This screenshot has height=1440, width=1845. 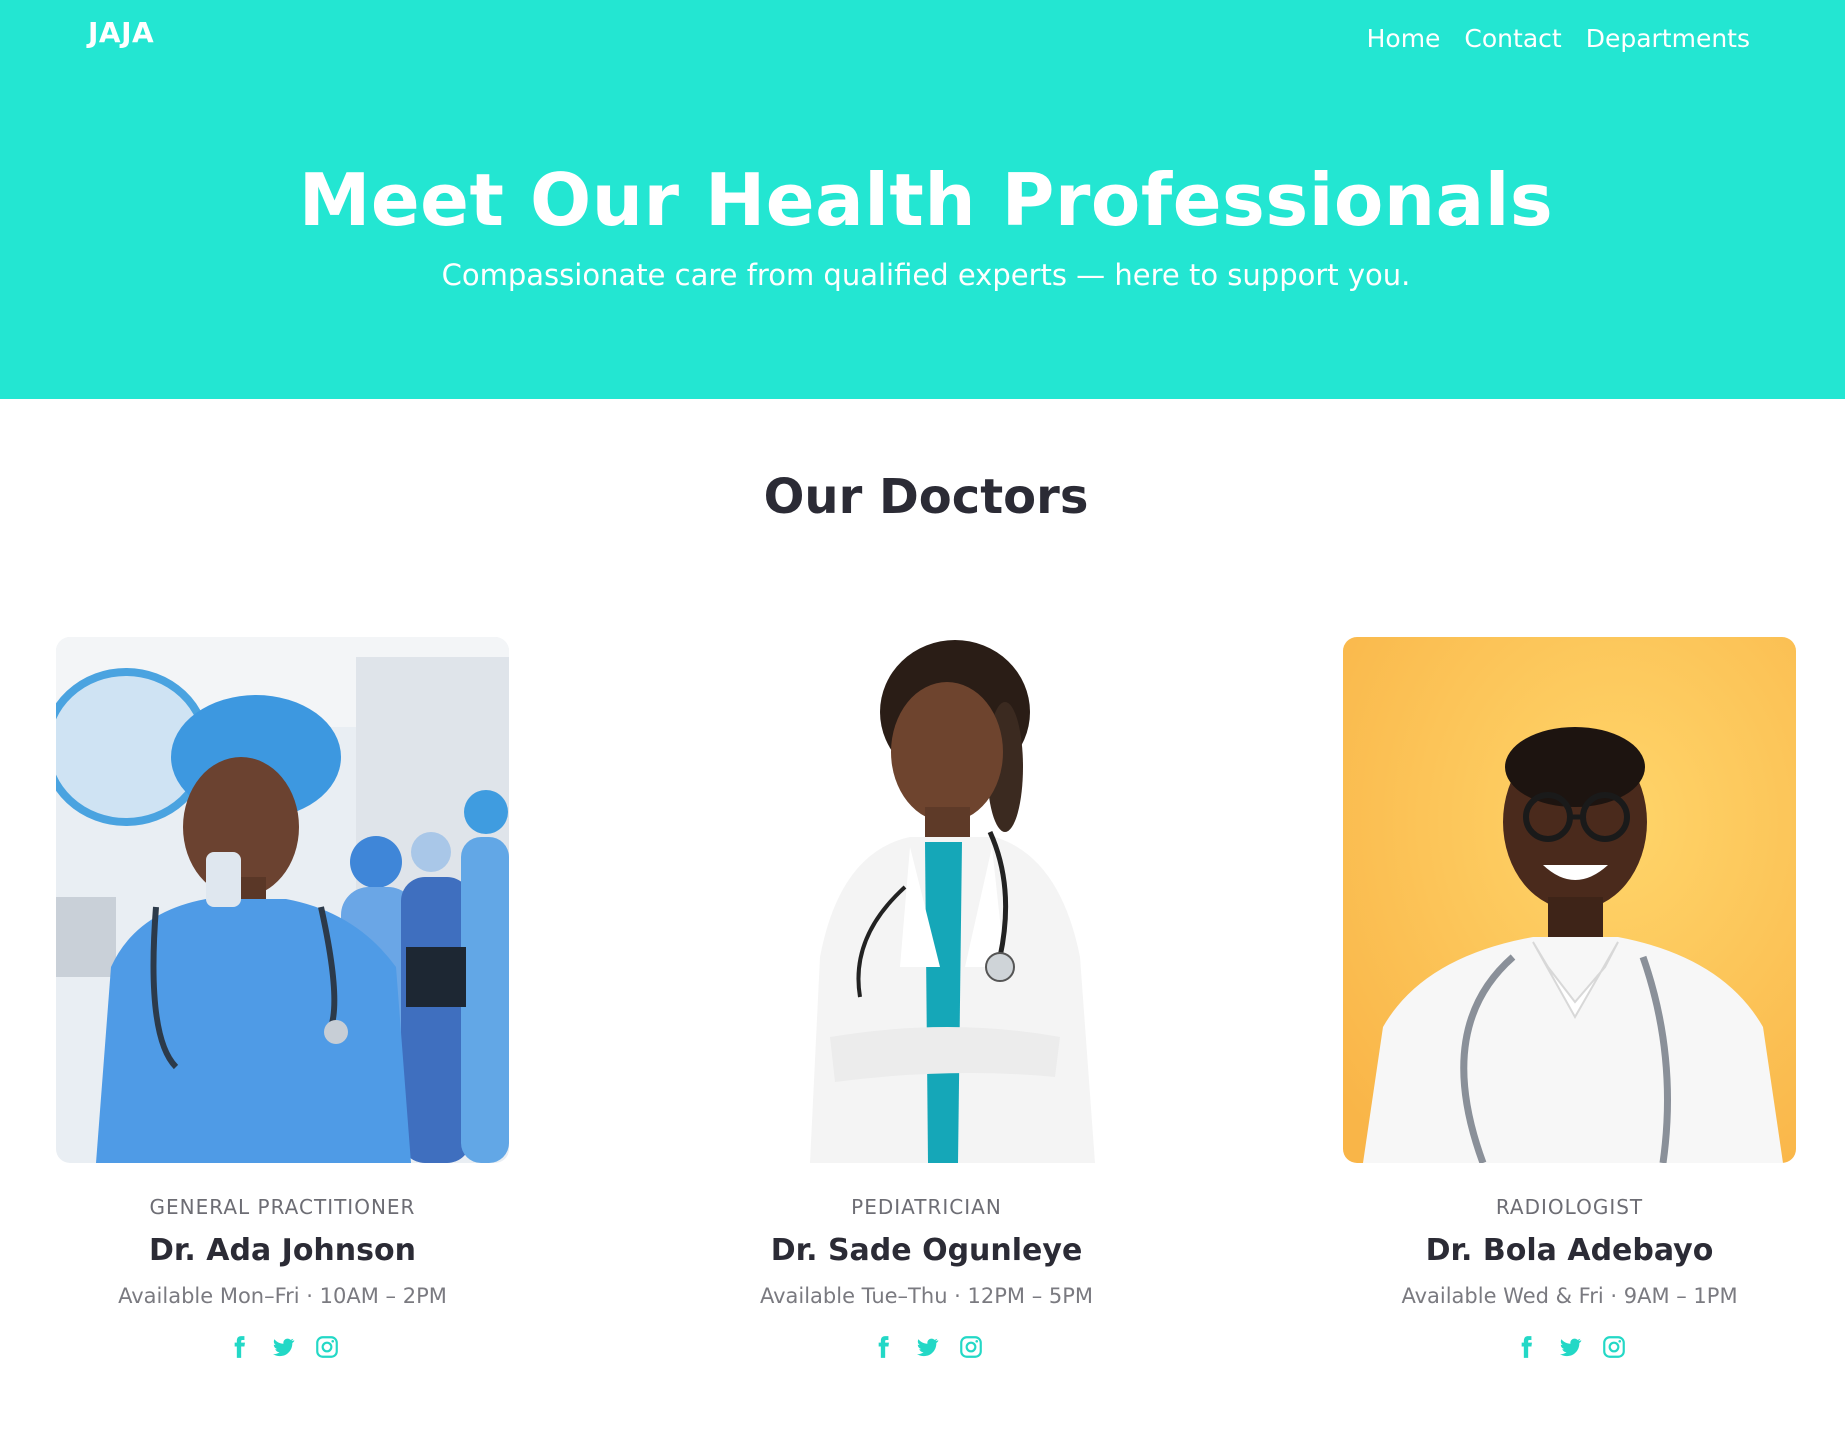 I want to click on doctor-role: RADIOLOGIST, so click(x=1569, y=1207).